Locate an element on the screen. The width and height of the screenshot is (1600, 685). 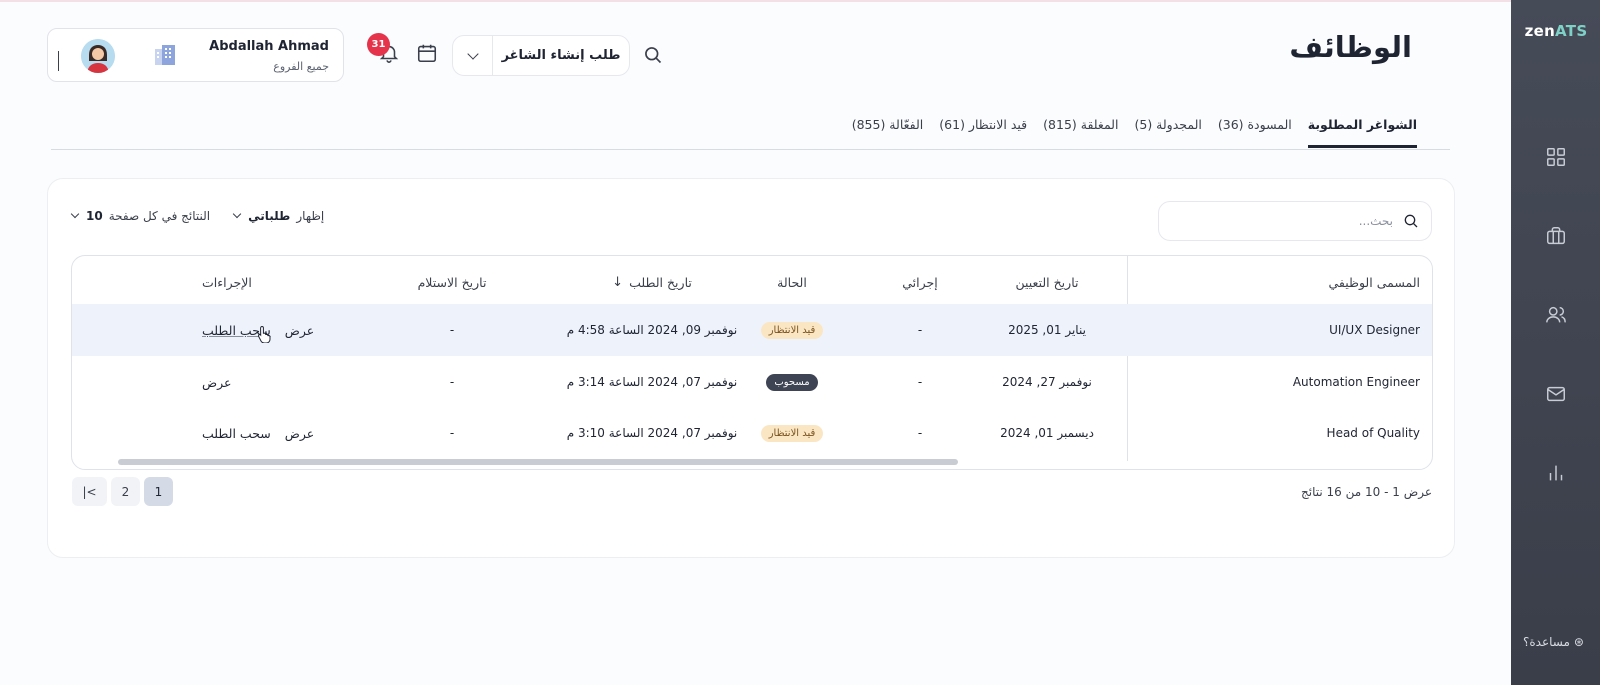
building-icon is located at coordinates (165, 55).